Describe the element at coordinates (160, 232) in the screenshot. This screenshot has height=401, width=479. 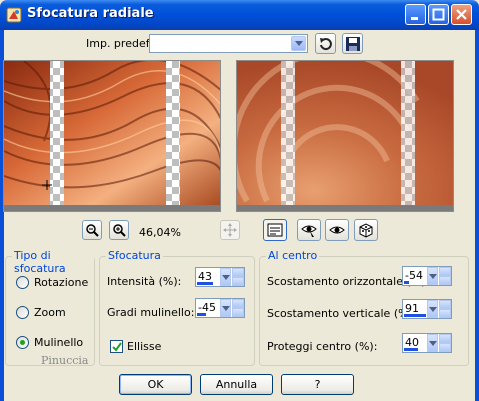
I see `zoom-level: 46,04%` at that location.